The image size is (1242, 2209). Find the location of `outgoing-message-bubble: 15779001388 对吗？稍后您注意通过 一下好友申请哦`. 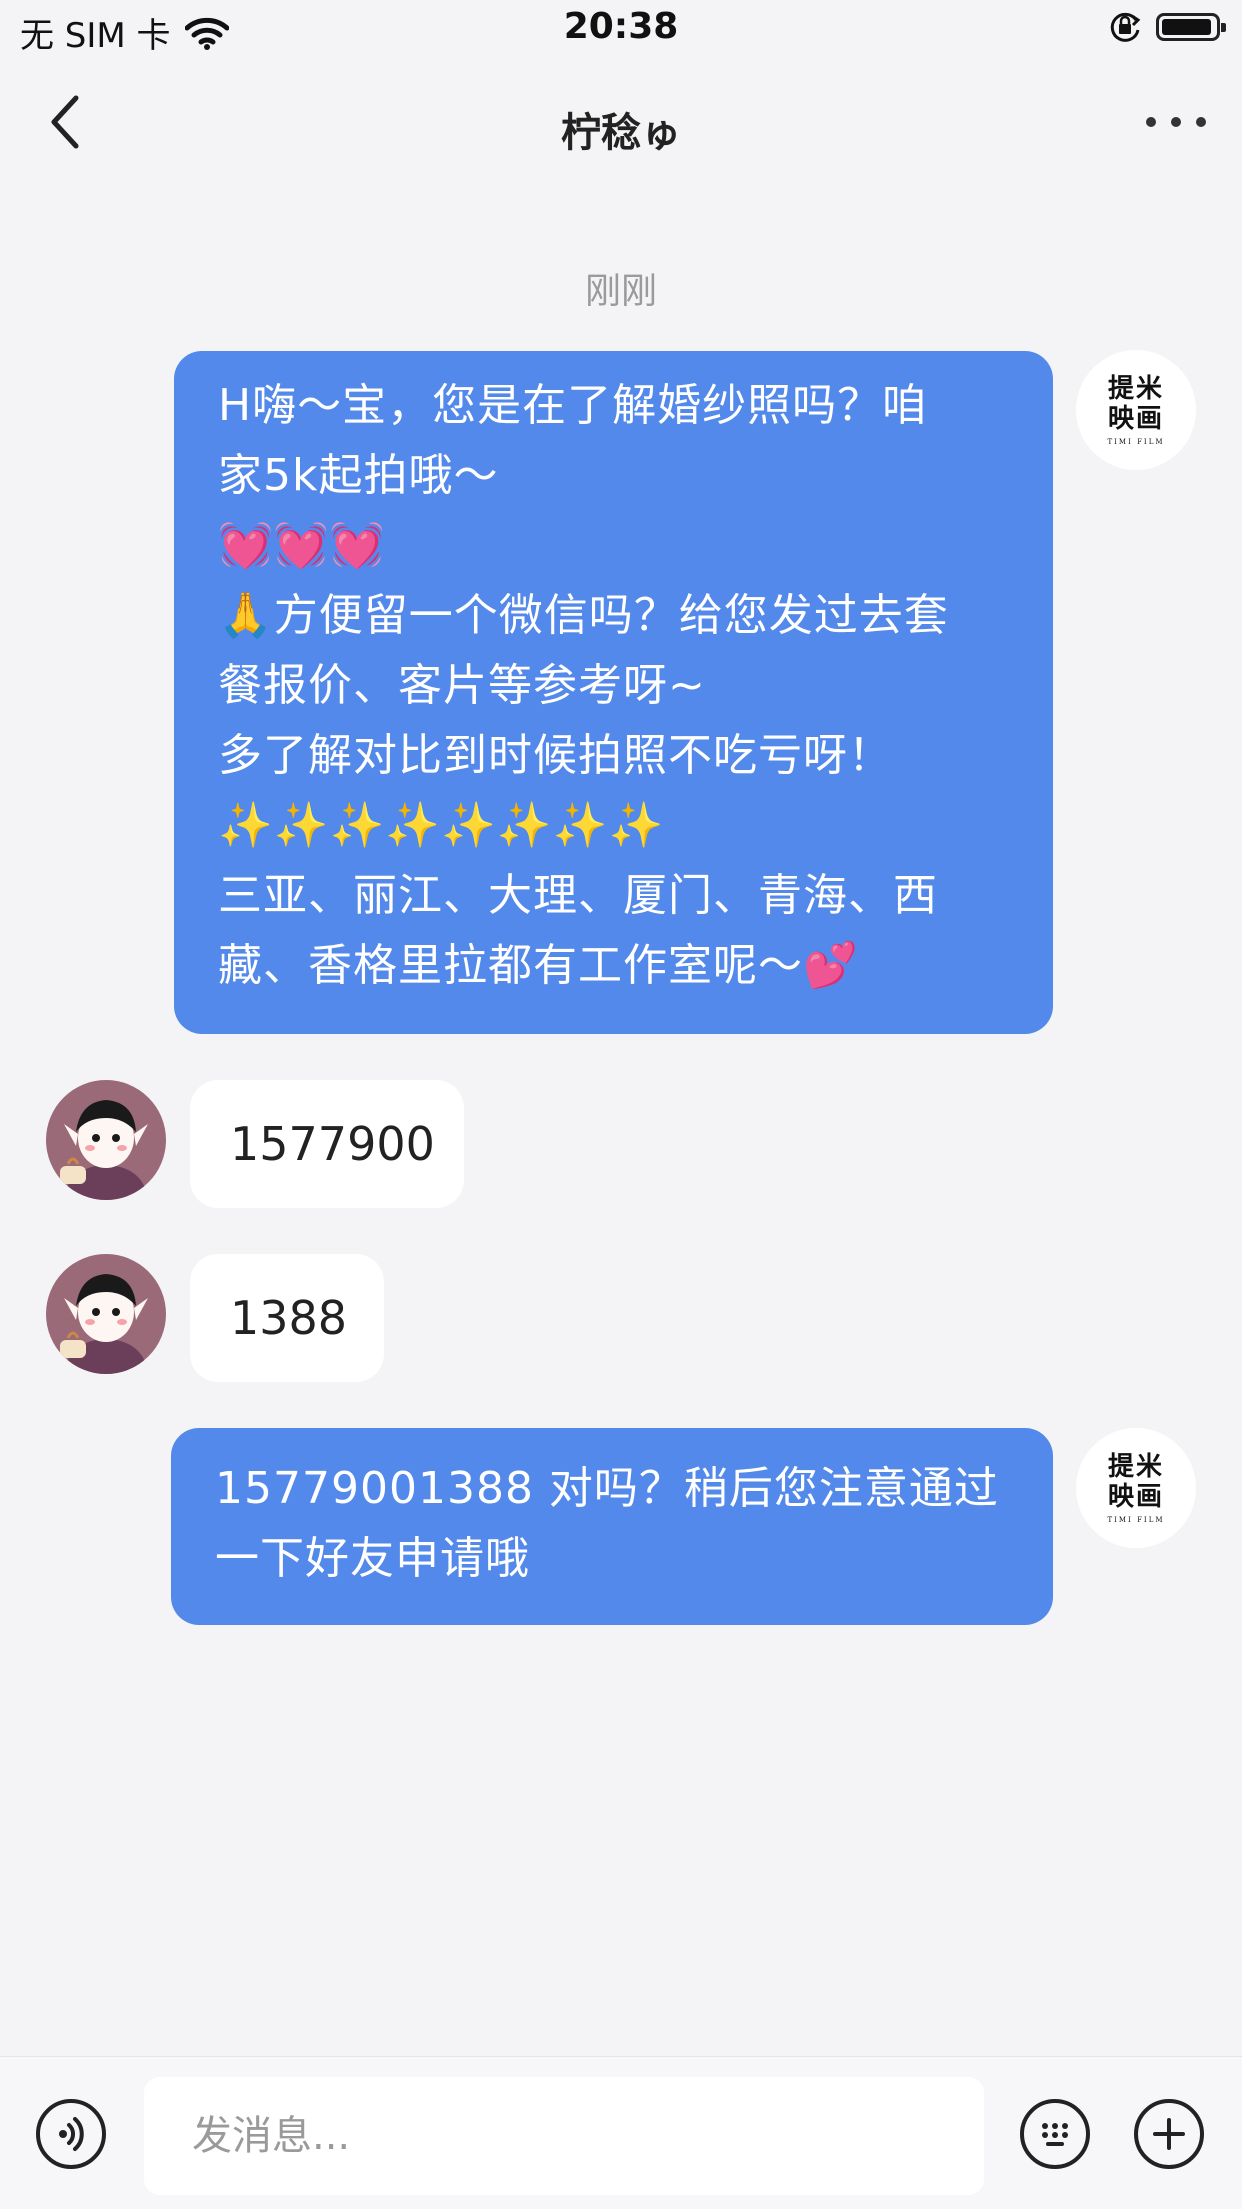

outgoing-message-bubble: 15779001388 对吗？稍后您注意通过 一下好友申请哦 is located at coordinates (612, 1526).